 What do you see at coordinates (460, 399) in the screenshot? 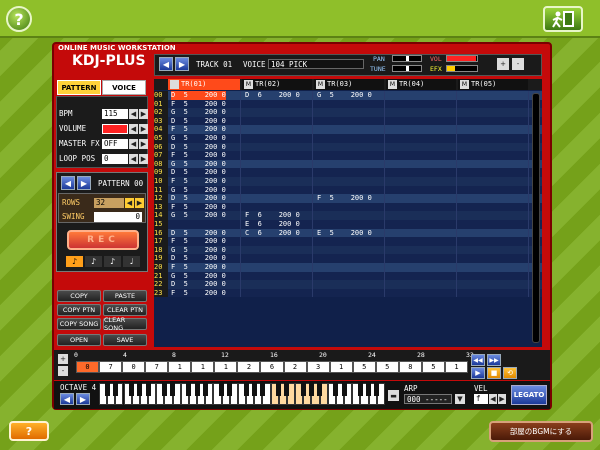
I see `arp-dropdown-icon: ▼` at bounding box center [460, 399].